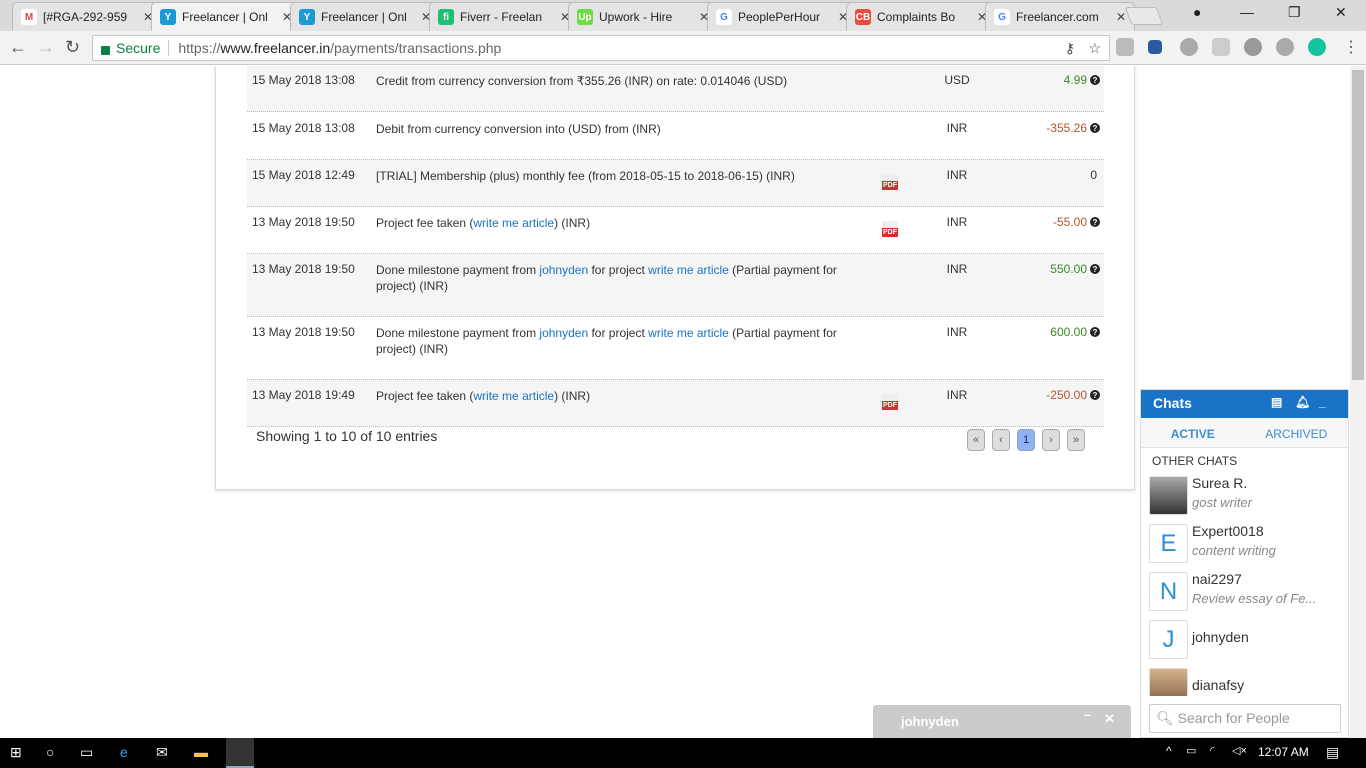 The width and height of the screenshot is (1366, 768). What do you see at coordinates (1283, 752) in the screenshot?
I see `clock: 12:07 AM` at bounding box center [1283, 752].